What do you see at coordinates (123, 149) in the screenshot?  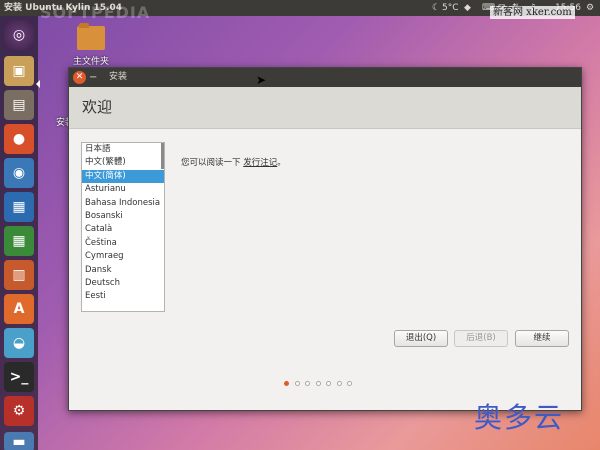 I see `language-item: 日本語` at bounding box center [123, 149].